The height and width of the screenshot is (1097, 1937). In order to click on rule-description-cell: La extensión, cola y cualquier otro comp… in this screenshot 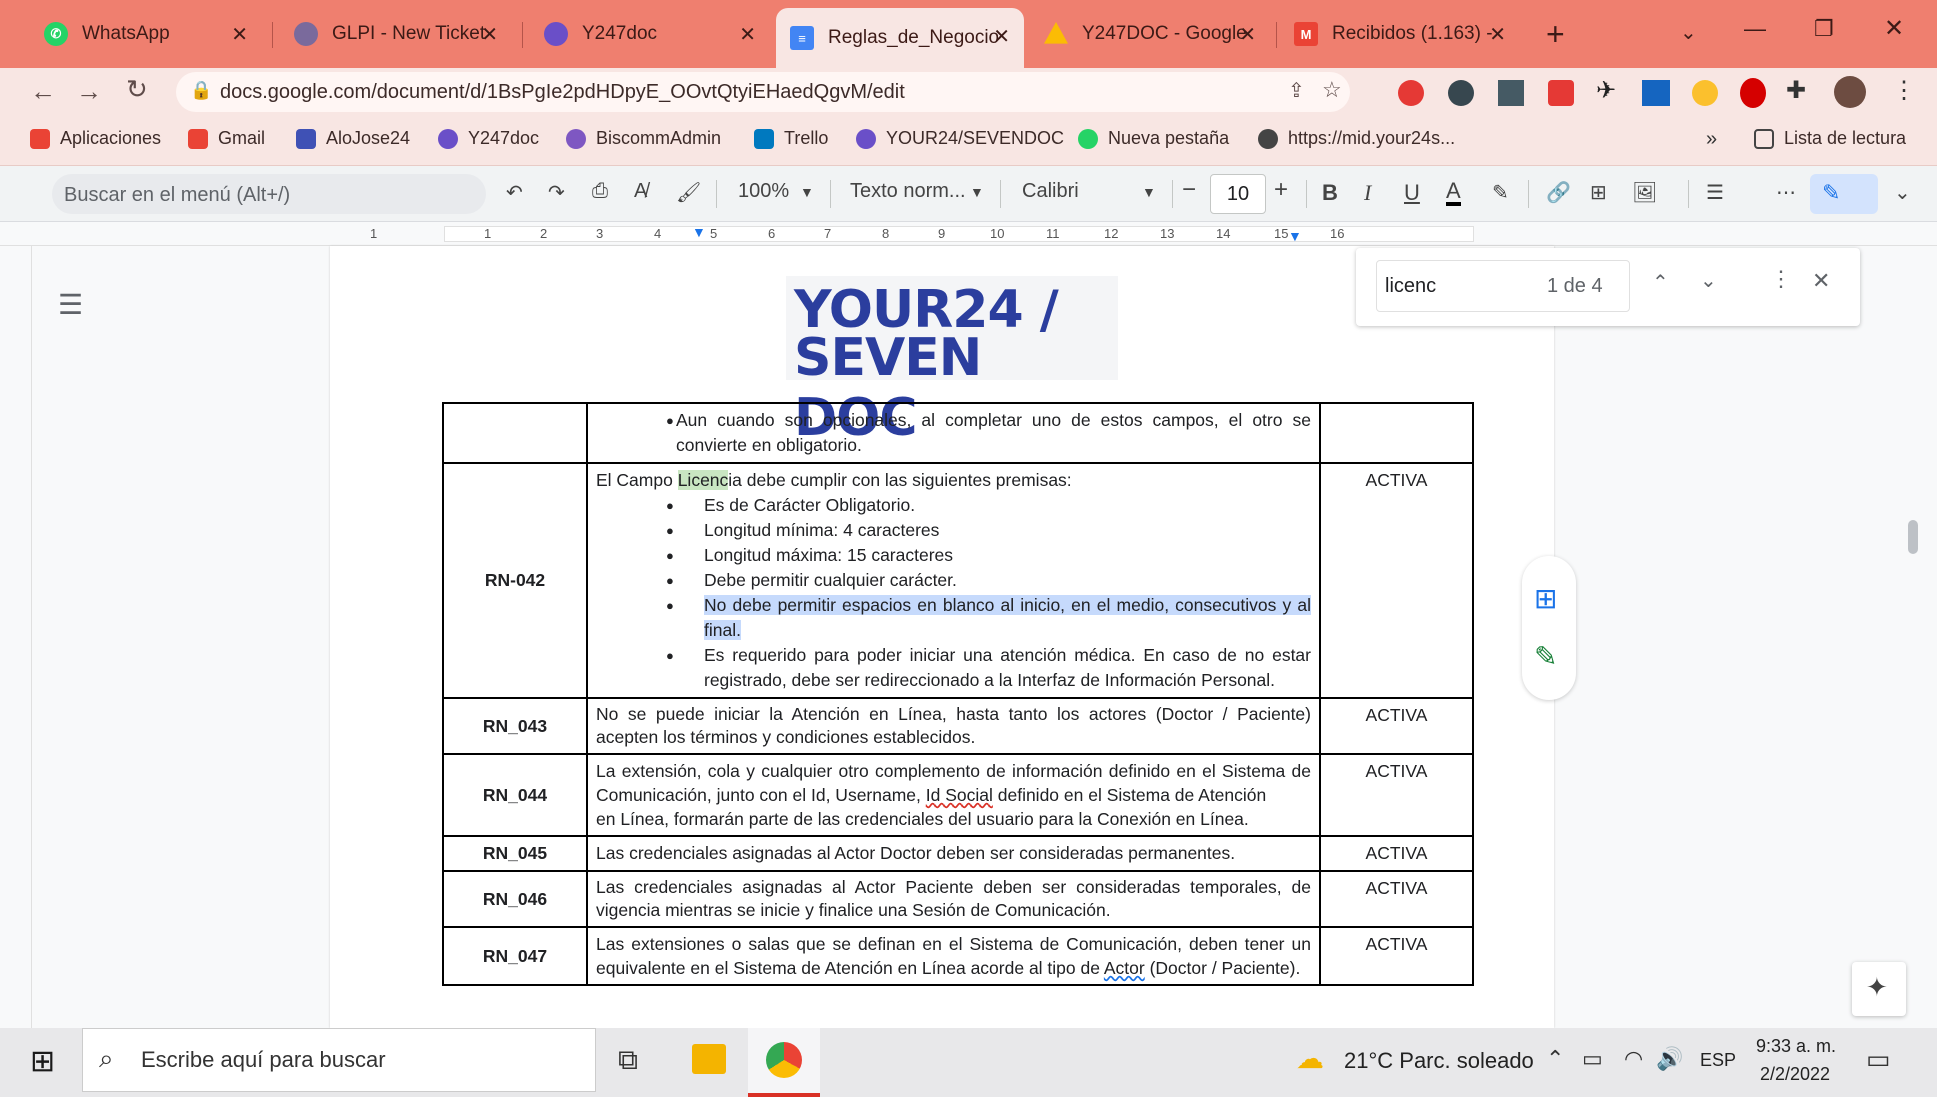, I will do `click(953, 795)`.